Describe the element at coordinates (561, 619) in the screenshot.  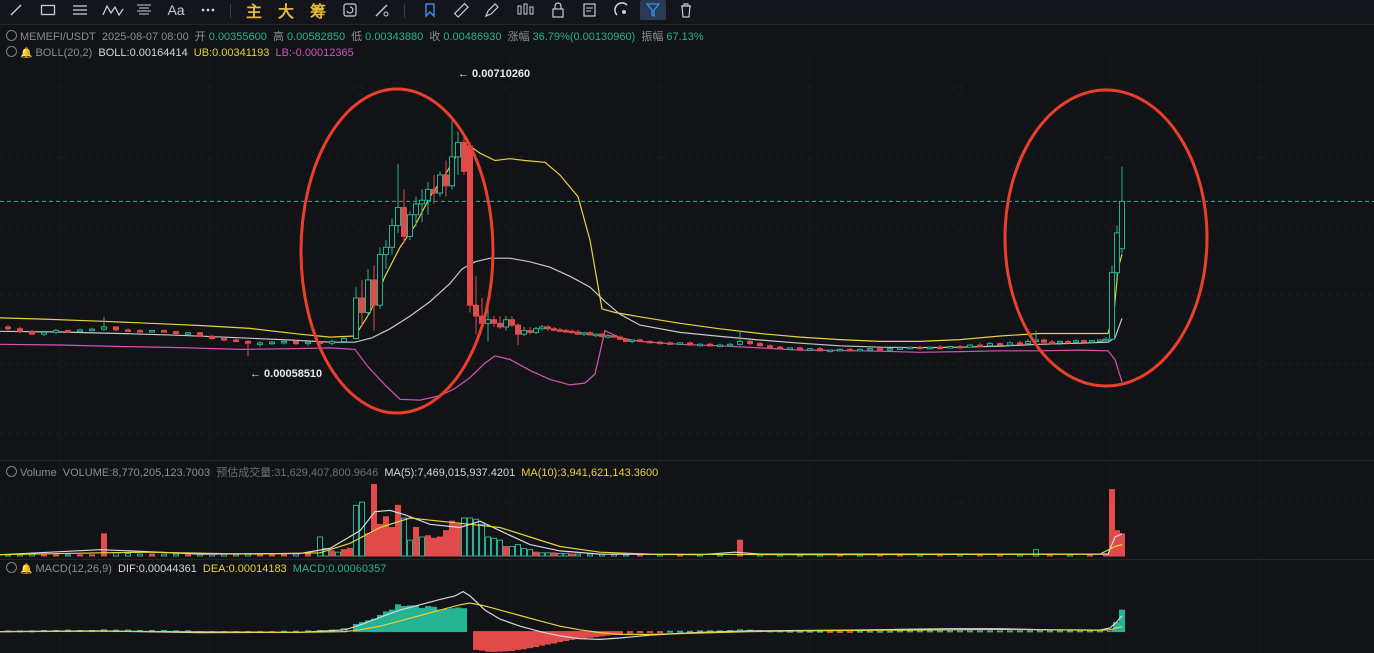
I see `macd-dea-line` at that location.